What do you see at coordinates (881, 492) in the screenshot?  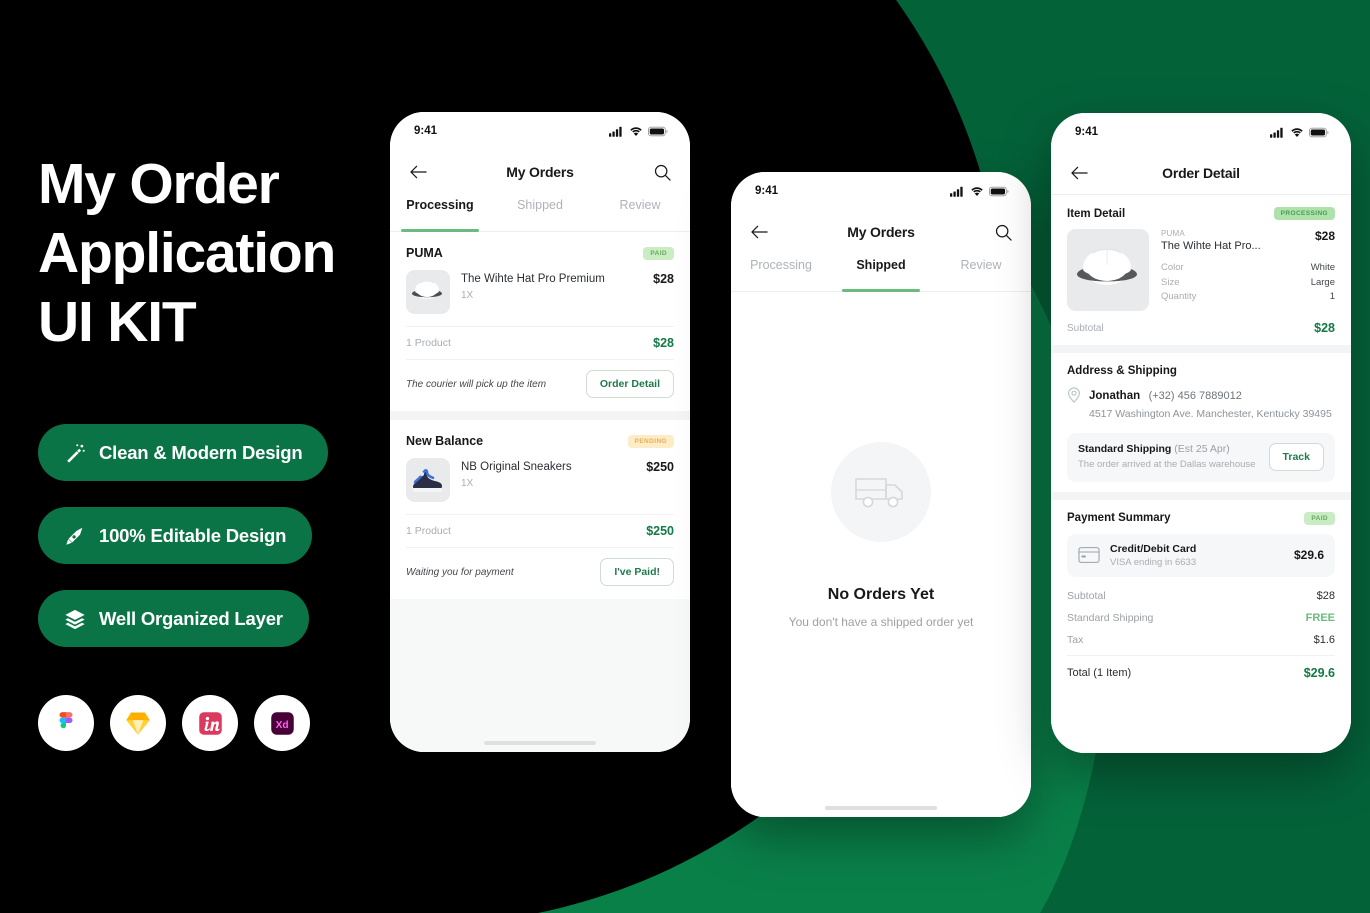 I see `delivery-truck-icon` at bounding box center [881, 492].